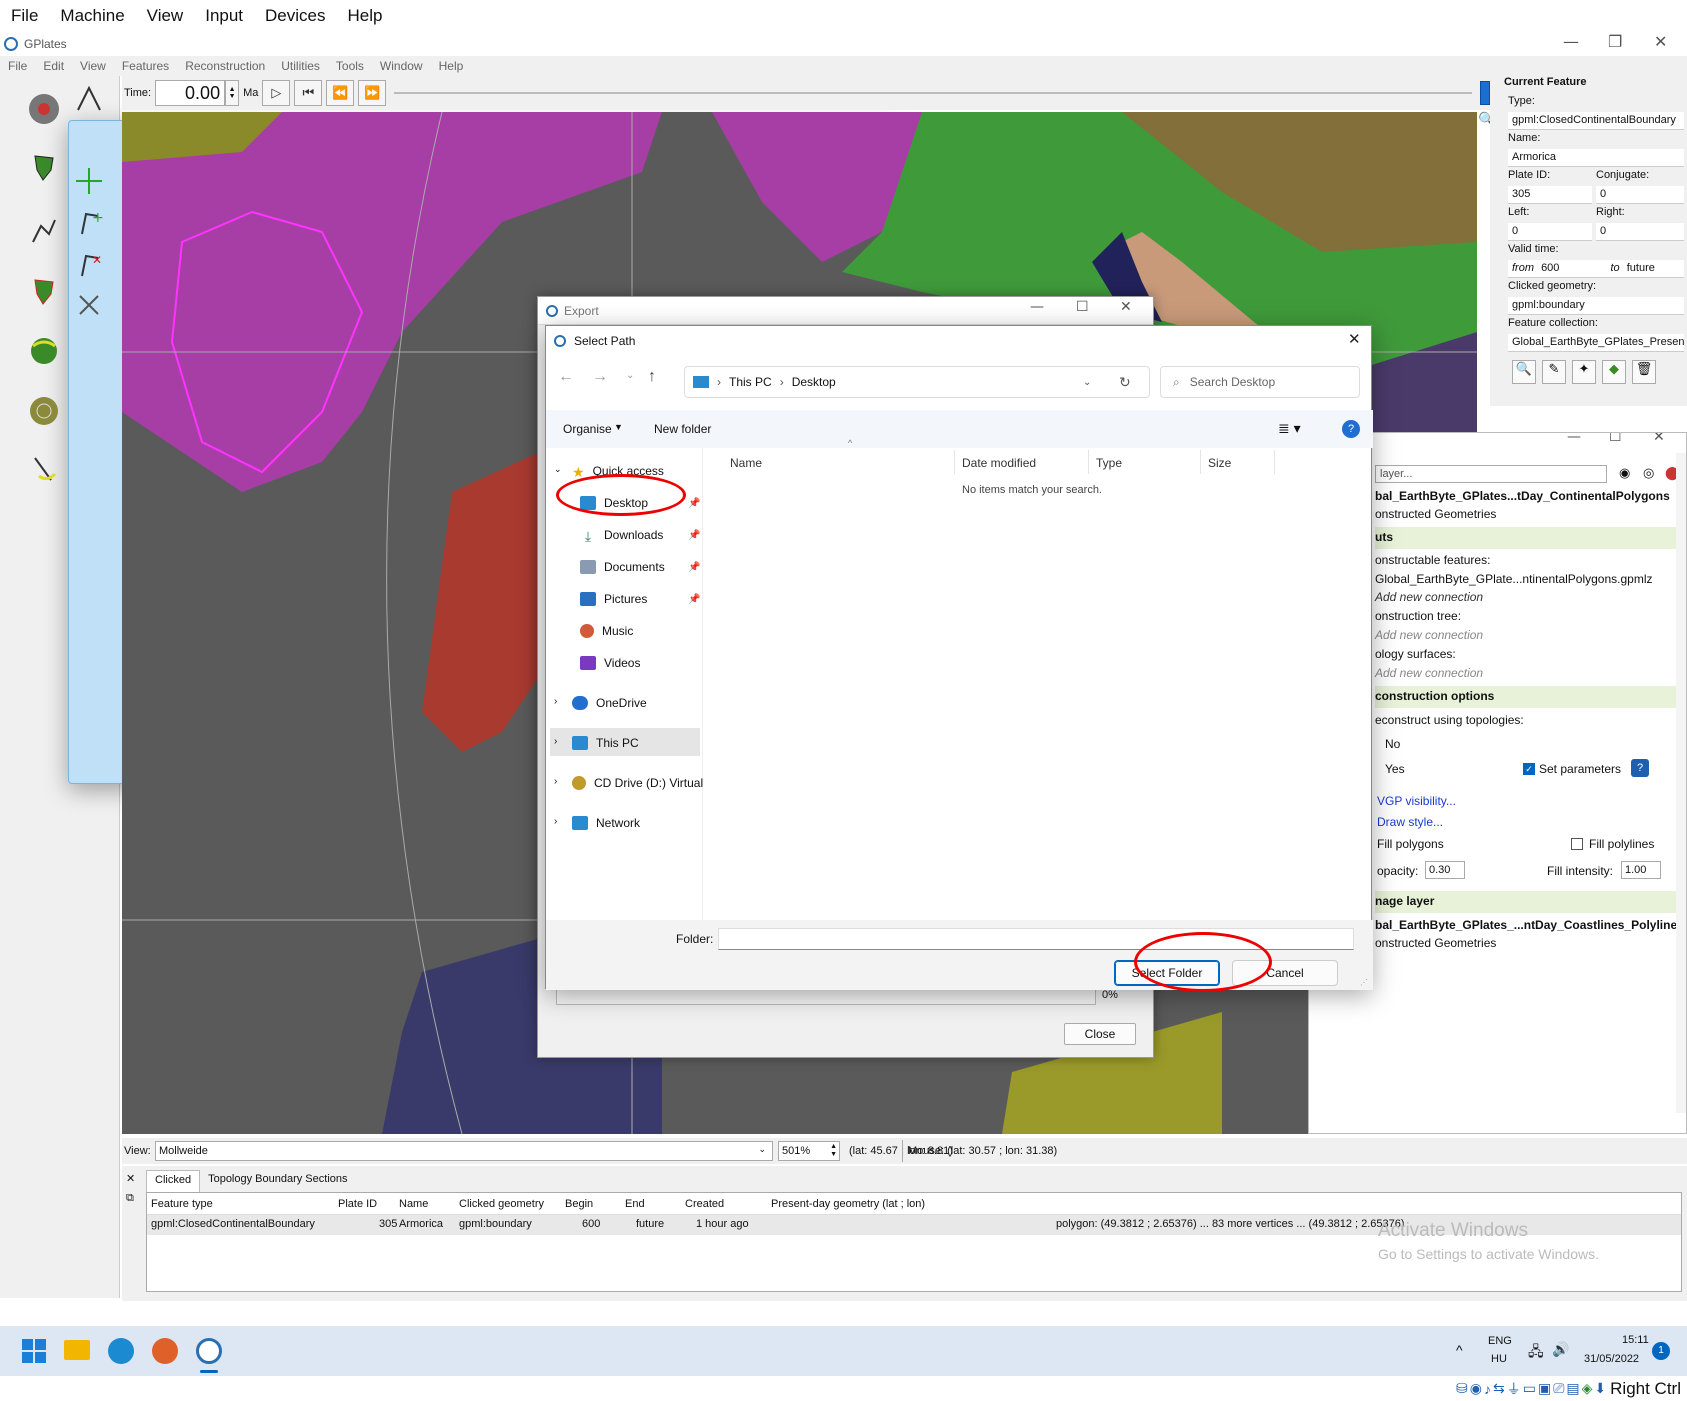 Image resolution: width=1687 pixels, height=1401 pixels. What do you see at coordinates (1392, 744) in the screenshot?
I see `radio-no: No` at bounding box center [1392, 744].